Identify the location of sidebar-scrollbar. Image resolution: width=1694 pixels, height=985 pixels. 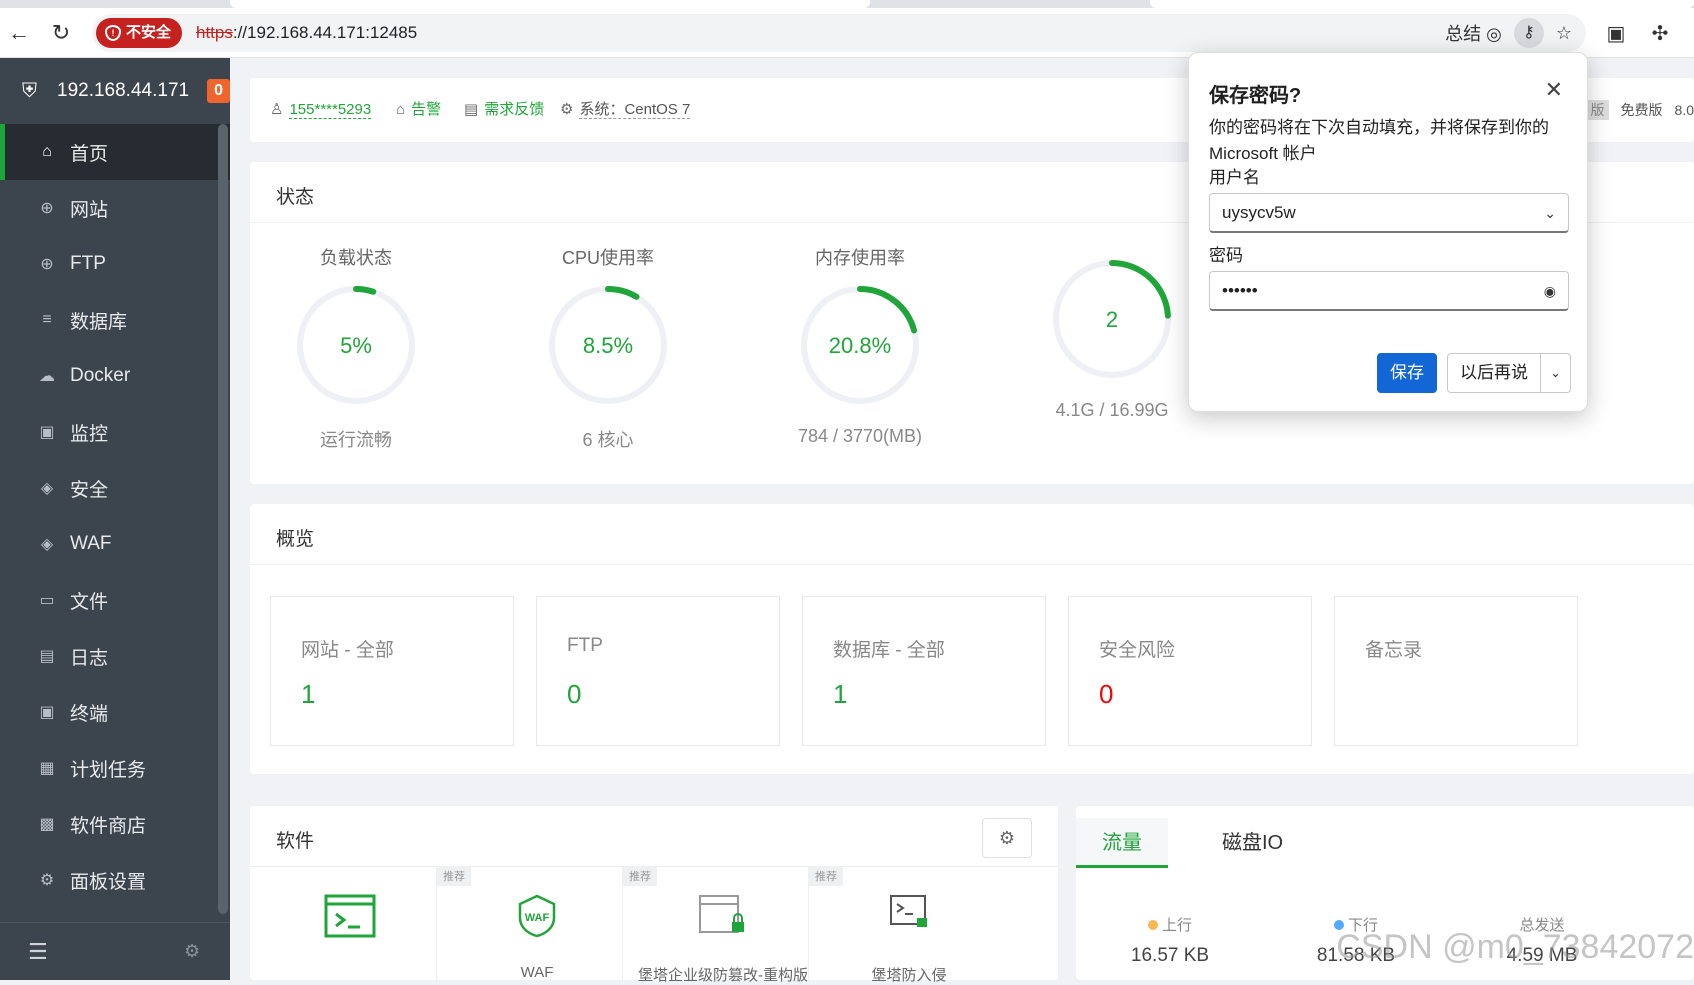
(223, 519).